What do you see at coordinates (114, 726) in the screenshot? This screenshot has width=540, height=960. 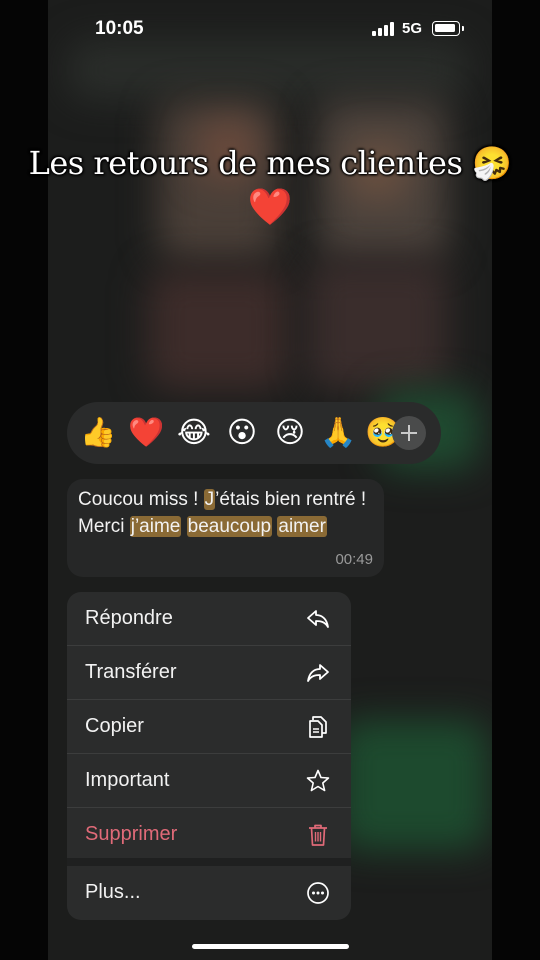 I see `menu-item-label: Copier` at bounding box center [114, 726].